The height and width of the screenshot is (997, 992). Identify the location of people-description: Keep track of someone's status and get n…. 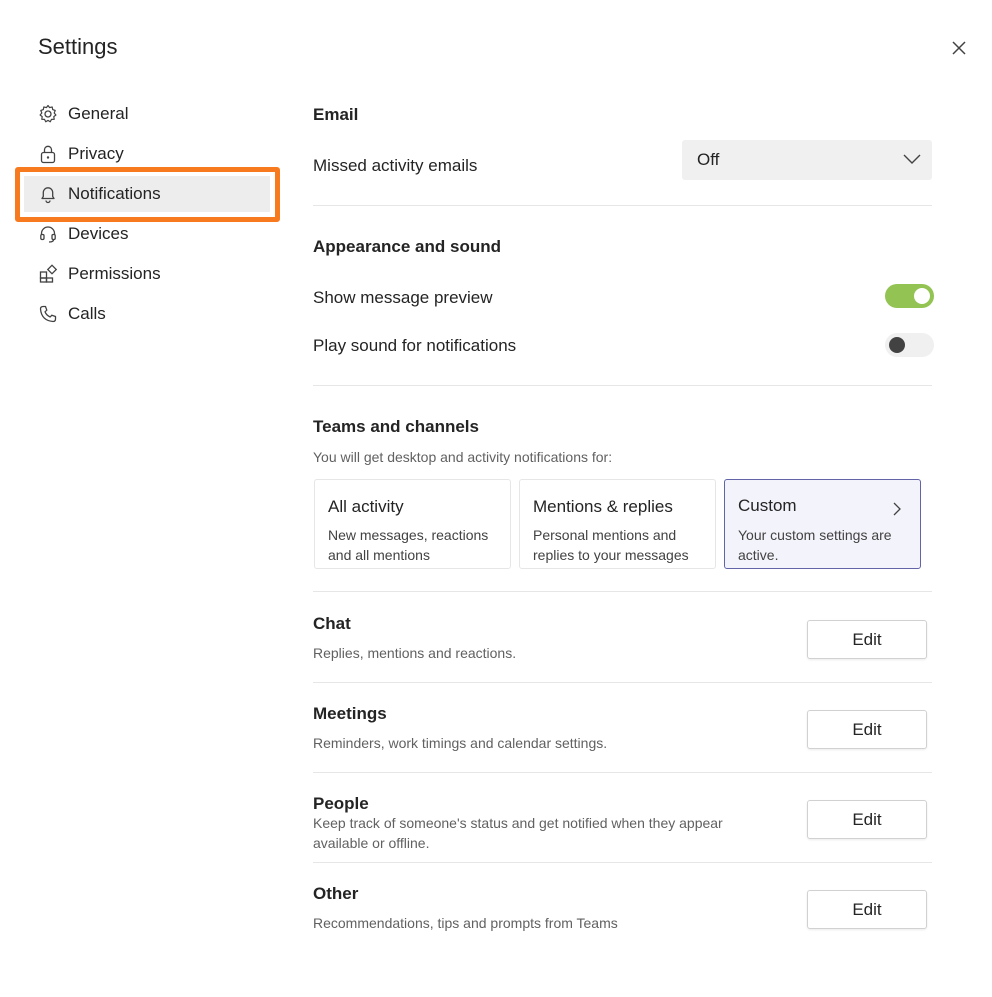
(518, 833).